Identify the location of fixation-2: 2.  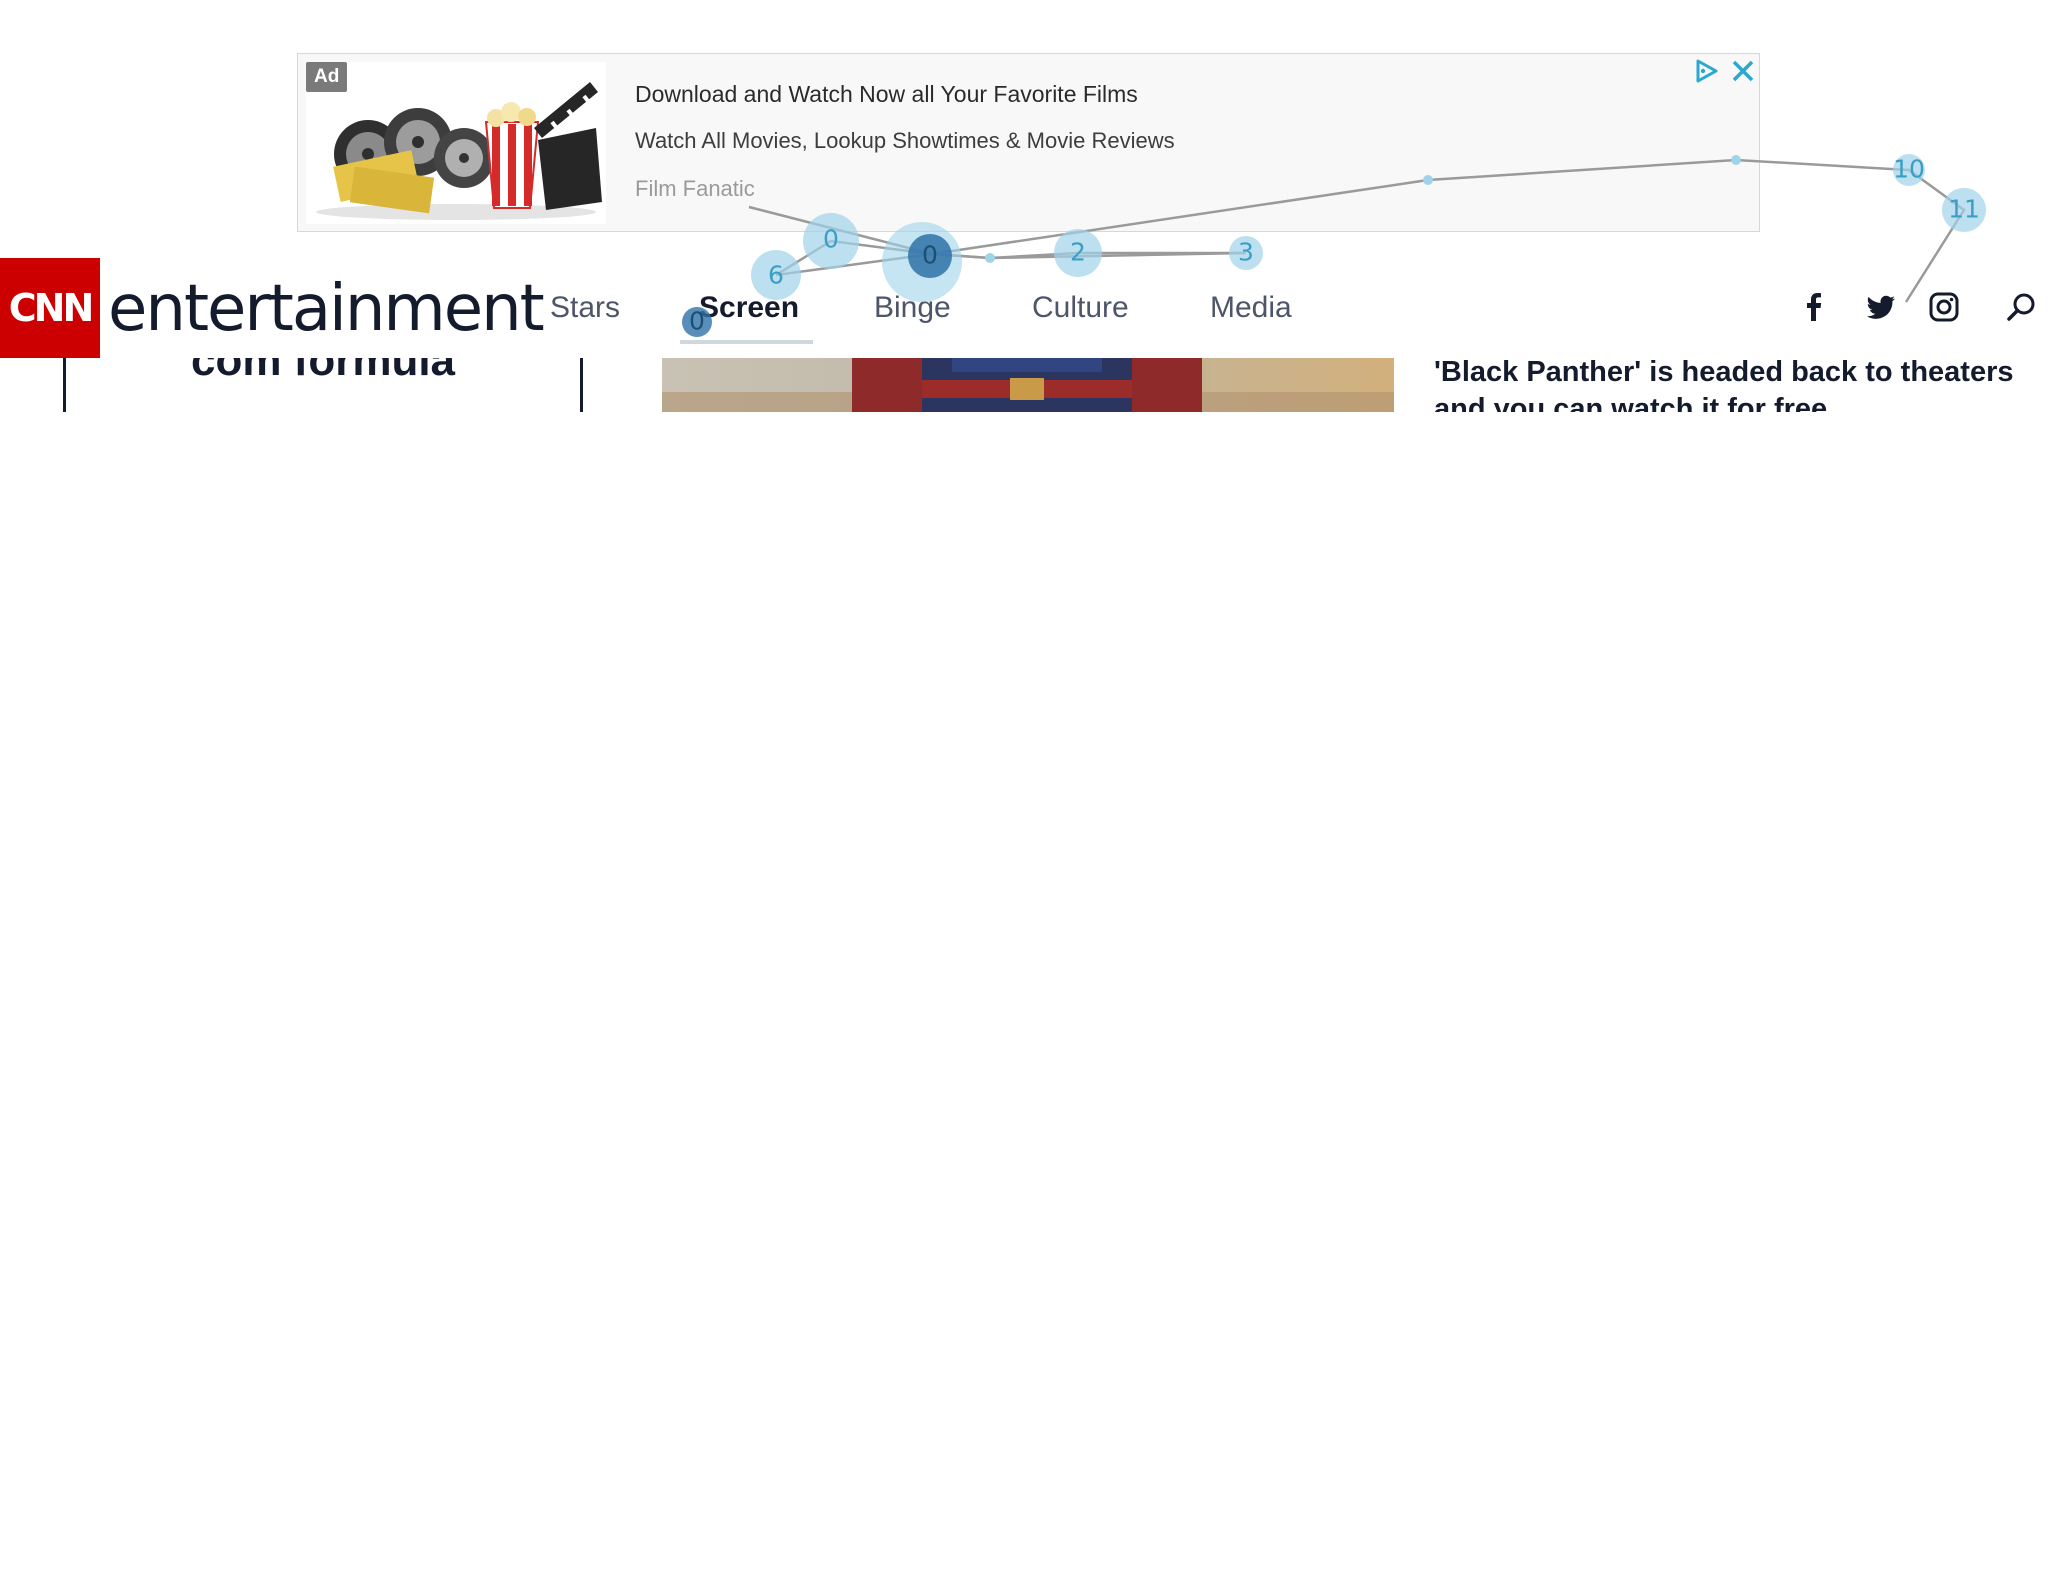
(1078, 253).